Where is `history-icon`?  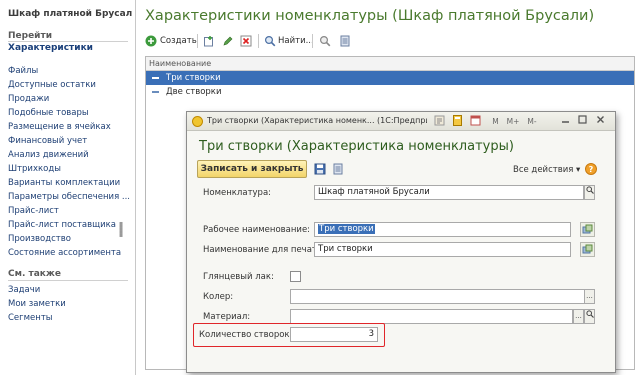
history-icon is located at coordinates (439, 120).